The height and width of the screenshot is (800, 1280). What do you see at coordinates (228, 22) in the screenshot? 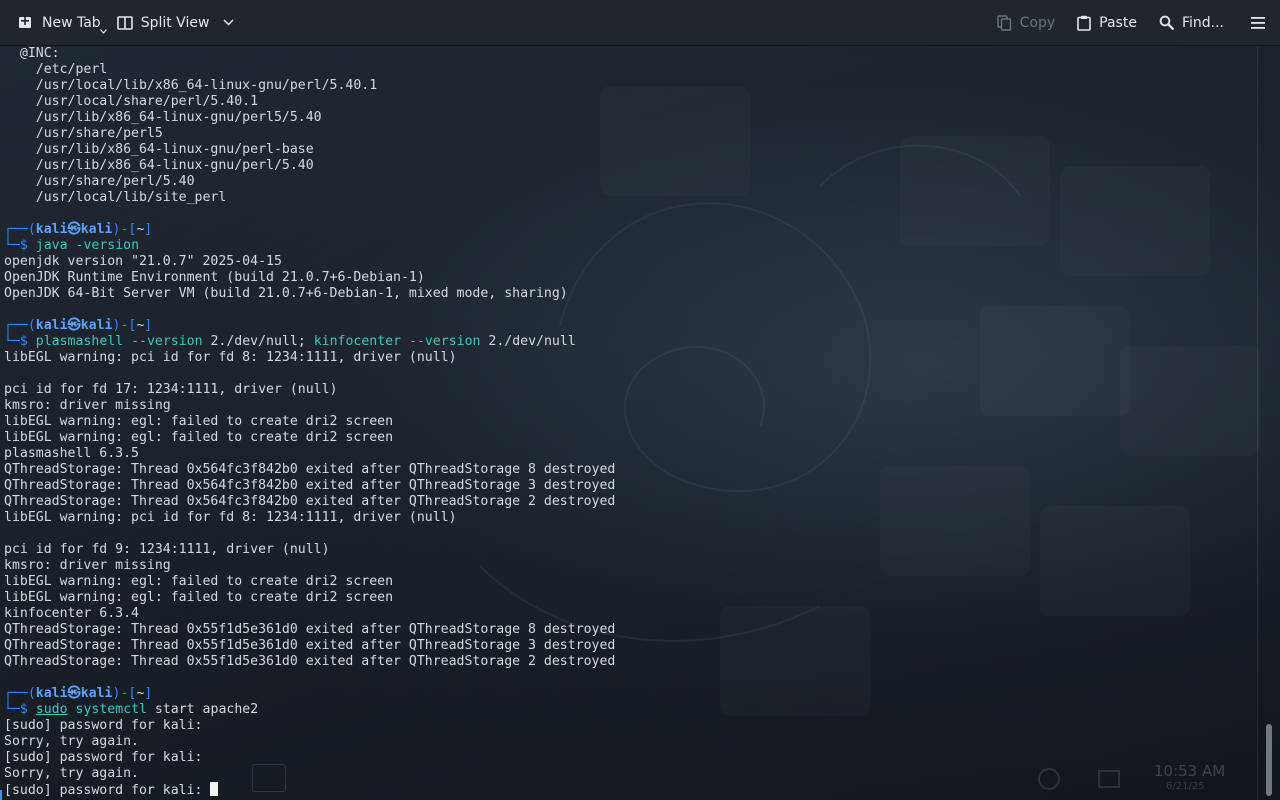
I see `chevron-down-icon` at bounding box center [228, 22].